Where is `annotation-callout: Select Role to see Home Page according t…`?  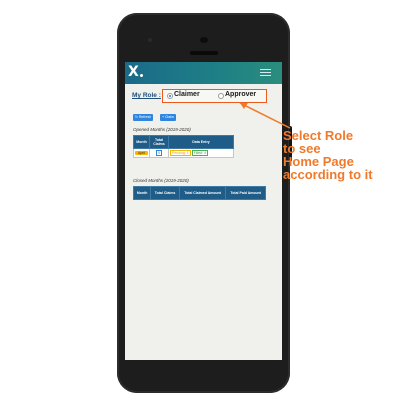
annotation-callout: Select Role to see Home Page according t… is located at coordinates (340, 155).